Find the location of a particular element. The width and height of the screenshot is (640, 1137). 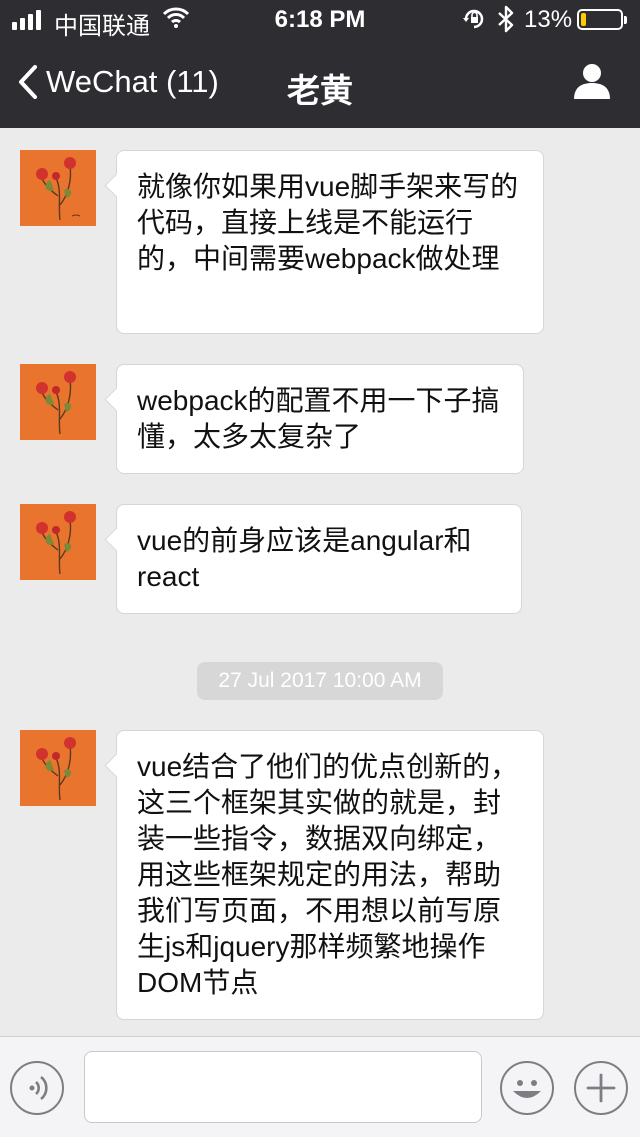

emoji-button is located at coordinates (527, 1088).